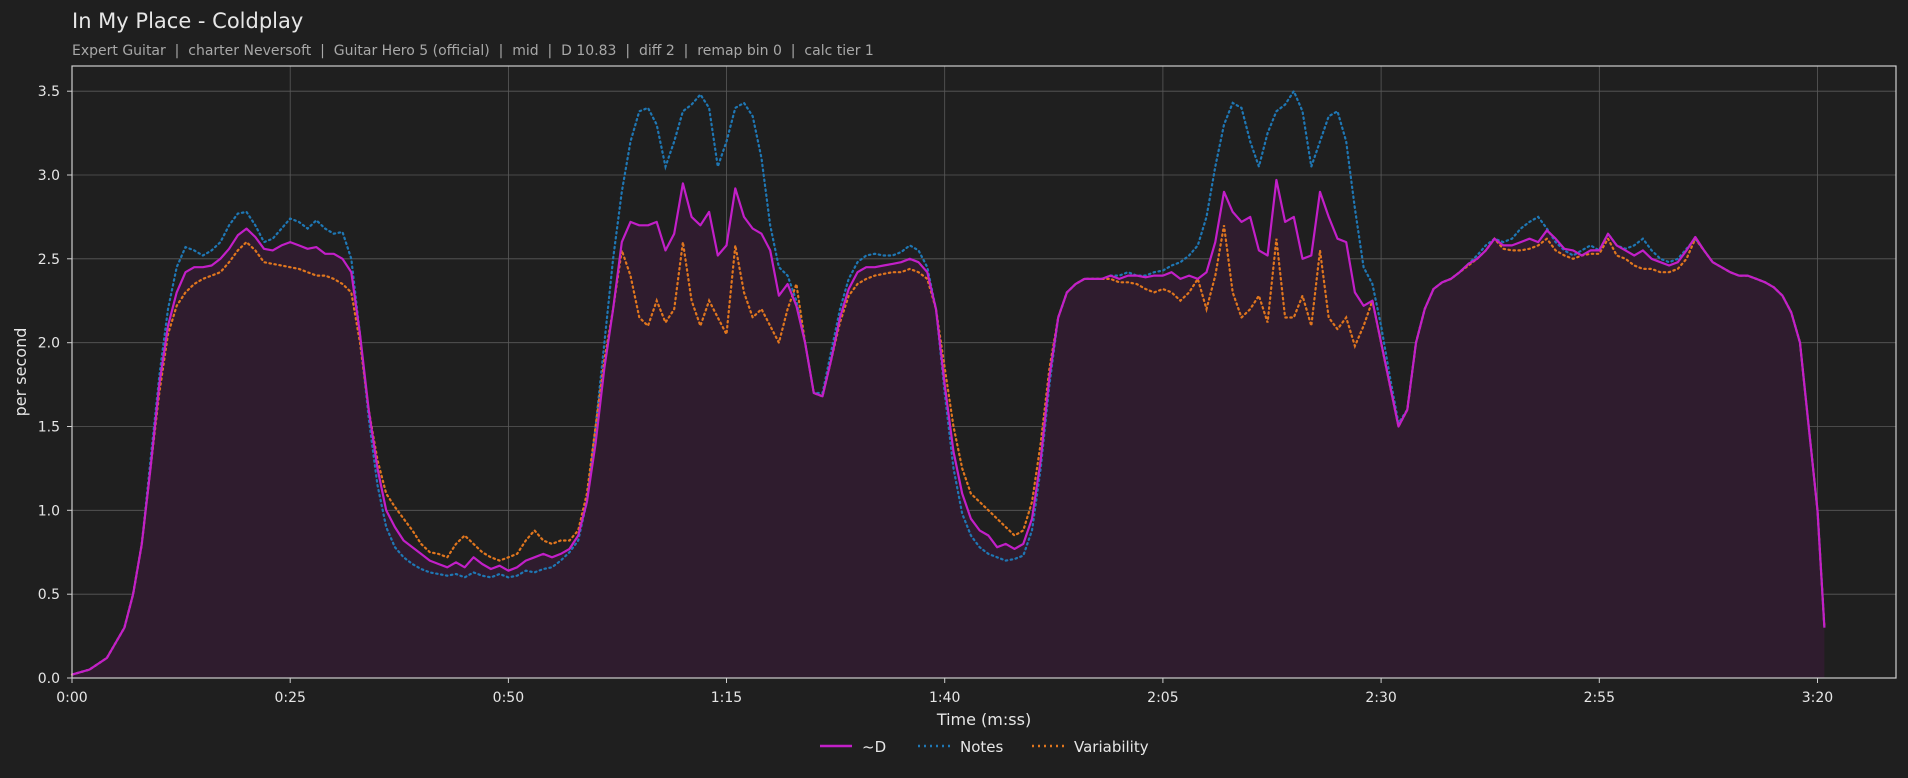  I want to click on x-tick-label: 1:15, so click(726, 698).